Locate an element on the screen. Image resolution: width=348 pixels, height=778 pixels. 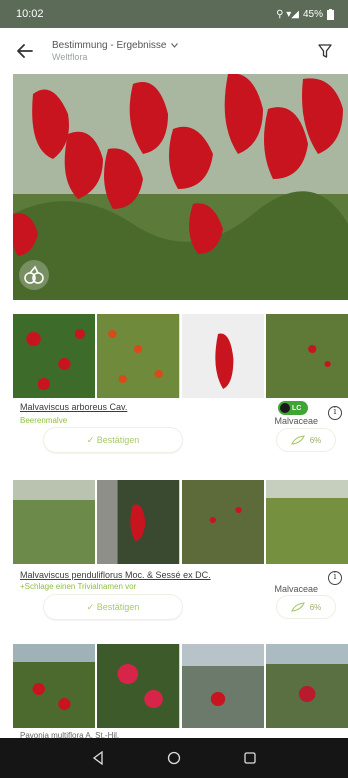
nav-home-icon is located at coordinates (174, 758).